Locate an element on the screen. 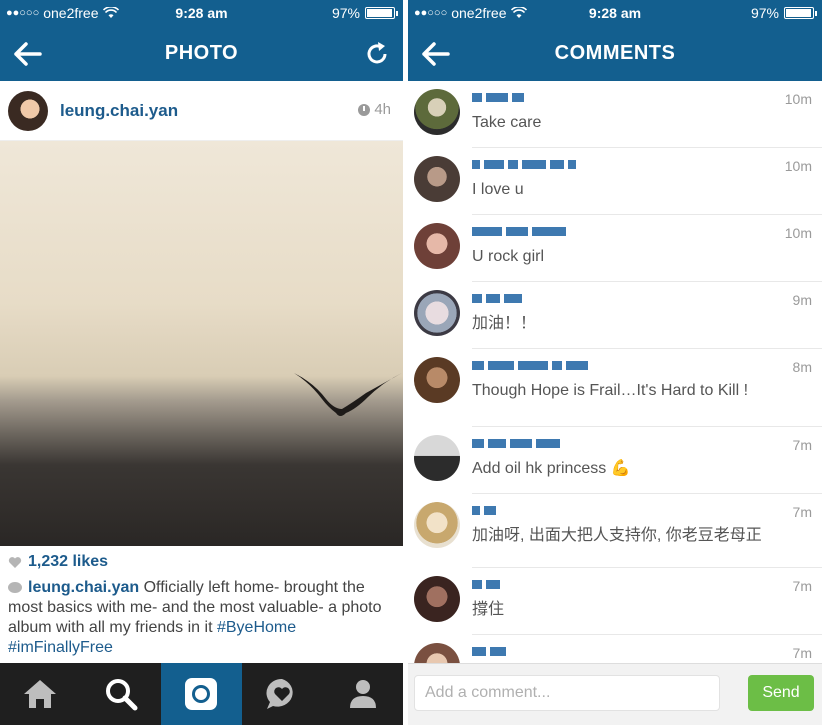 The width and height of the screenshot is (822, 725). send-button: Send is located at coordinates (781, 693).